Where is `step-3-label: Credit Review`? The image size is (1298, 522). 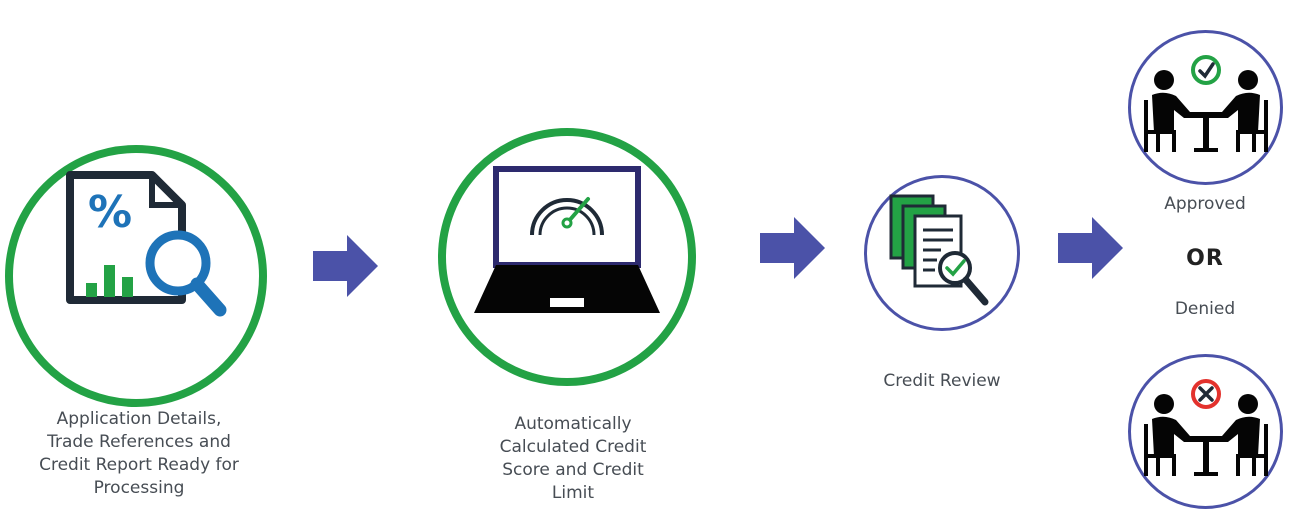
step-3-label: Credit Review is located at coordinates (942, 381).